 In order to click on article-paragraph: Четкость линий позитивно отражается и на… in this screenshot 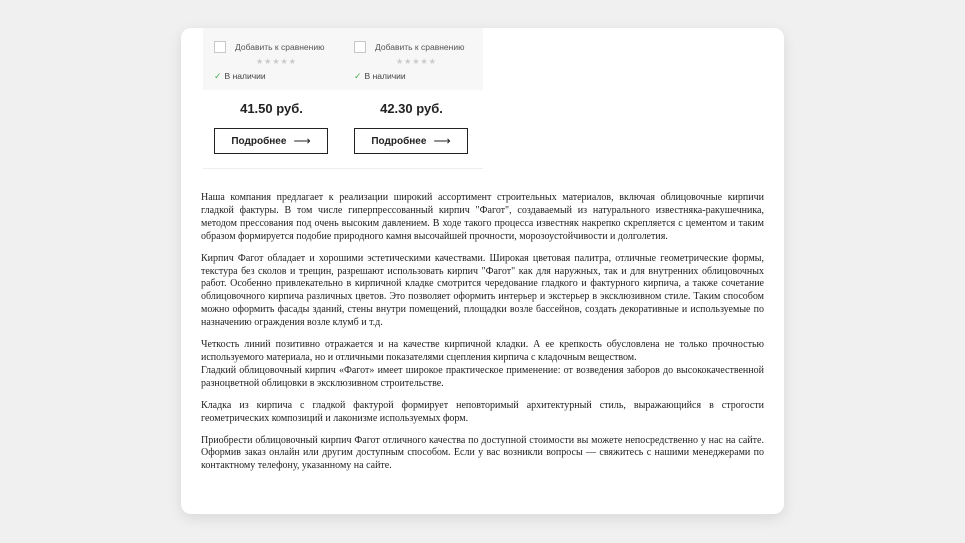, I will do `click(482, 351)`.